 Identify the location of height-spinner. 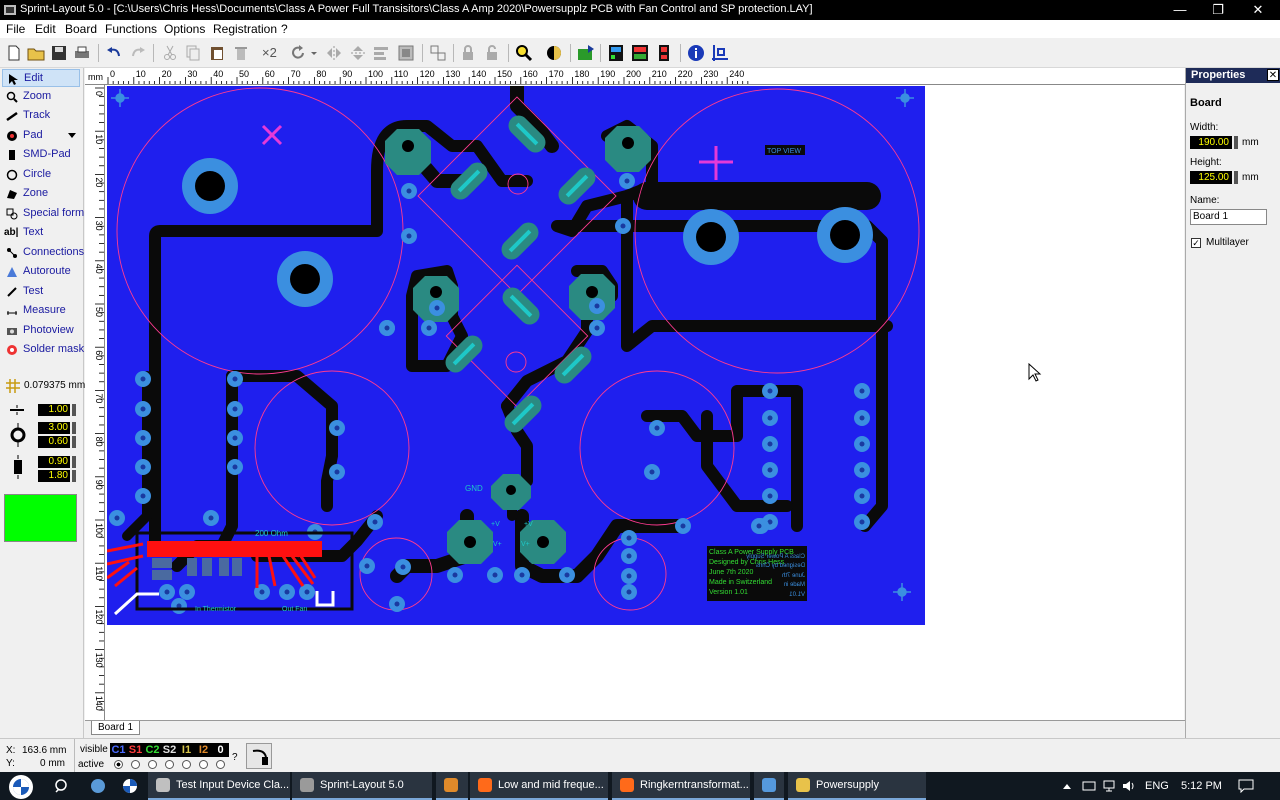
(1236, 177).